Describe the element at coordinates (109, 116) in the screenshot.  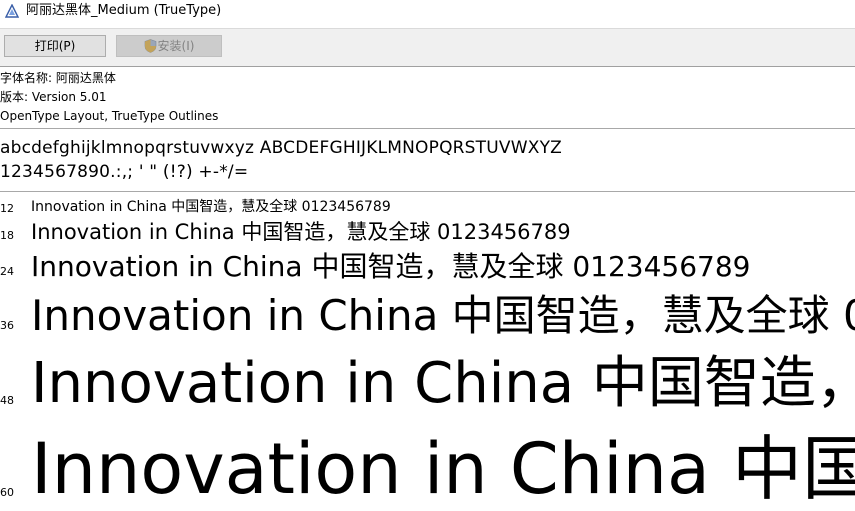
I see `outlines-line: OpenType Layout, TrueType Outlines` at that location.